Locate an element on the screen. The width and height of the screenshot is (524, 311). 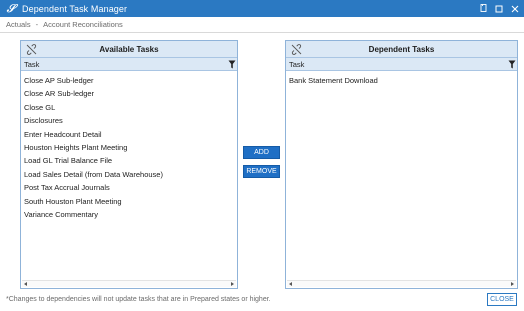
breadcrumb-item-account-reconciliations: Account Reconciliations is located at coordinates (83, 24).